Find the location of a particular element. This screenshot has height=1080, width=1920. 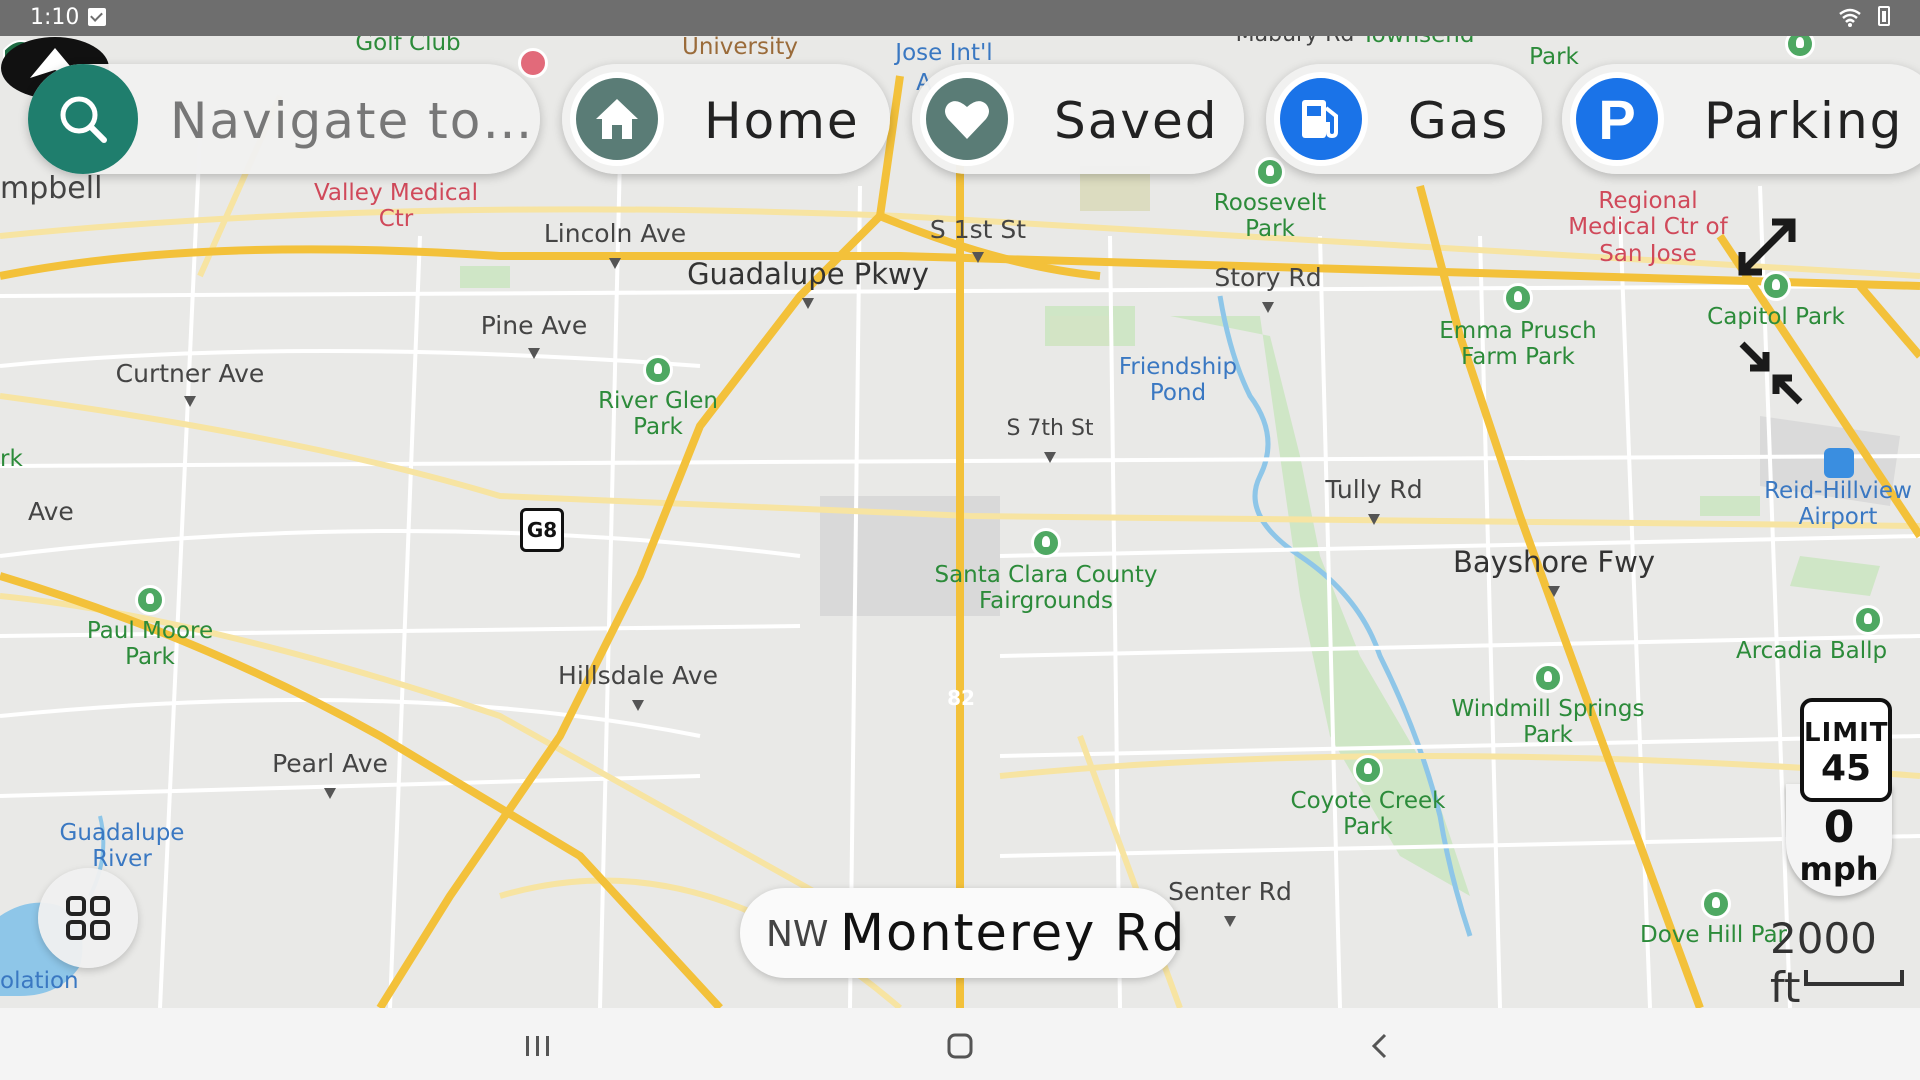

map-scale-bar is located at coordinates (1854, 978).